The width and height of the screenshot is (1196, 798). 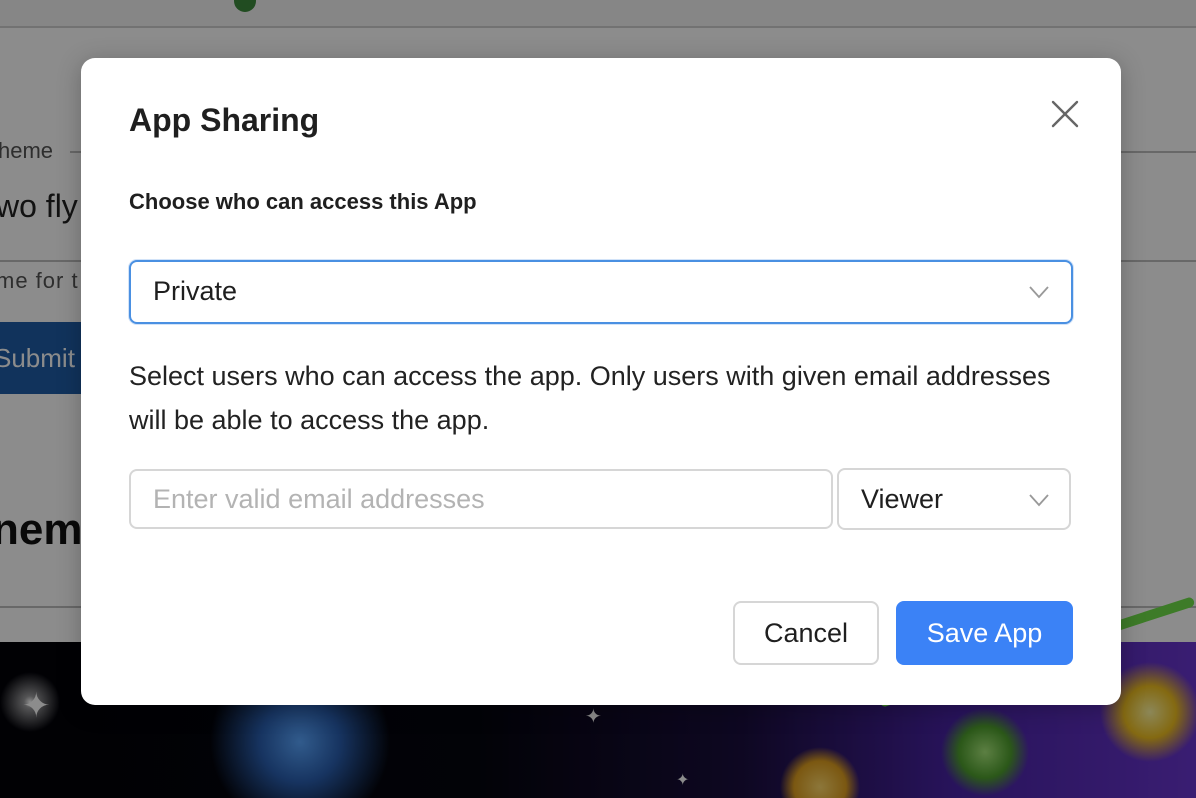 What do you see at coordinates (303, 201) in the screenshot?
I see `access-label: Choose who can access this App` at bounding box center [303, 201].